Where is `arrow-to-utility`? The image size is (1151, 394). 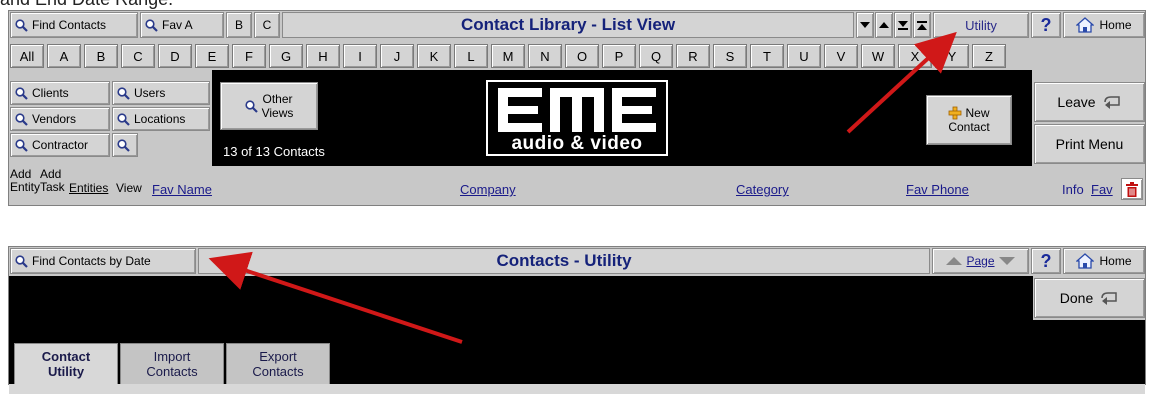
arrow-to-utility is located at coordinates (901, 82).